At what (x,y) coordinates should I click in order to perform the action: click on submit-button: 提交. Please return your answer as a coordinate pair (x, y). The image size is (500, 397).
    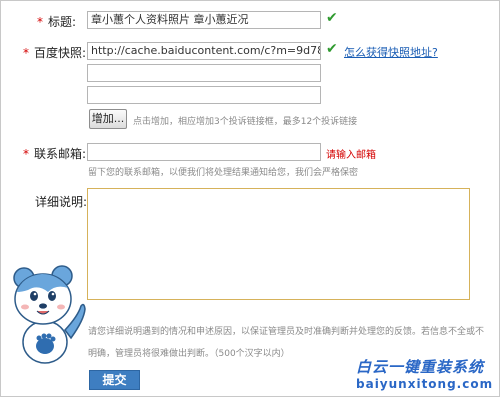
    Looking at the image, I should click on (114, 380).